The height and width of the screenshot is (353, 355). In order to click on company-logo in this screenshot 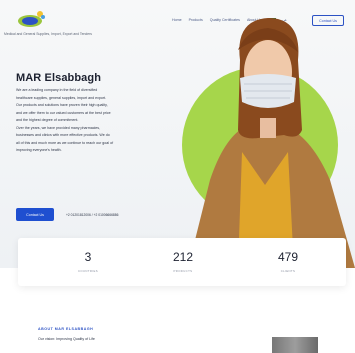, I will do `click(32, 19)`.